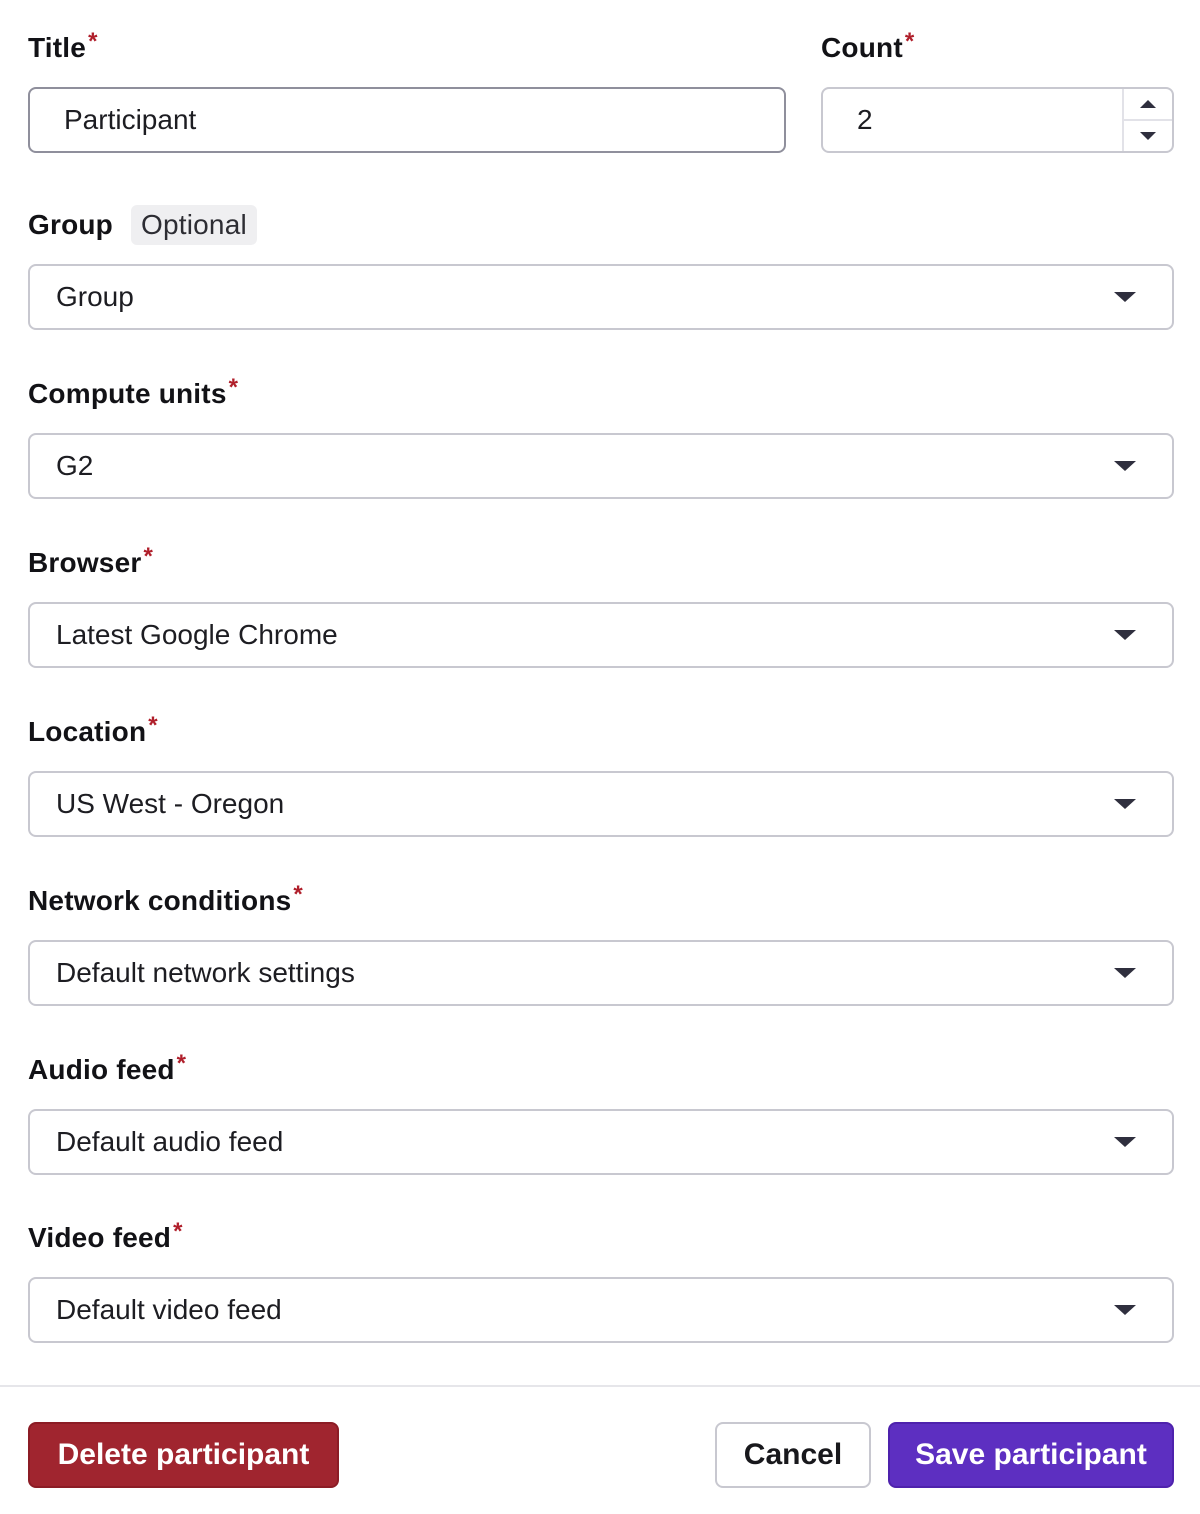 This screenshot has width=1200, height=1514. What do you see at coordinates (194, 225) in the screenshot?
I see `optional-badge: Optional` at bounding box center [194, 225].